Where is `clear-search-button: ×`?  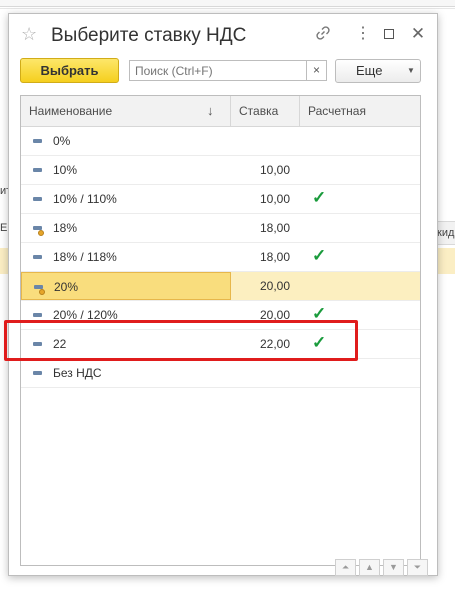 clear-search-button: × is located at coordinates (316, 70).